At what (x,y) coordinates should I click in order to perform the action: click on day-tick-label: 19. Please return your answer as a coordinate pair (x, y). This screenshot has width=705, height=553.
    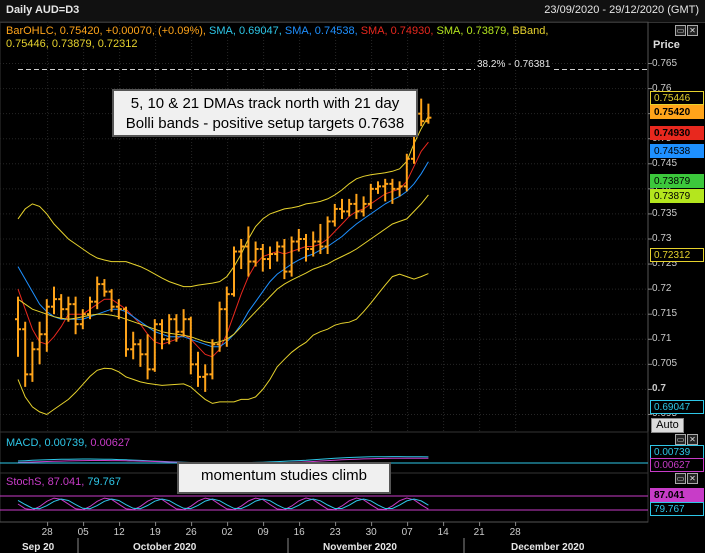
    Looking at the image, I should click on (155, 532).